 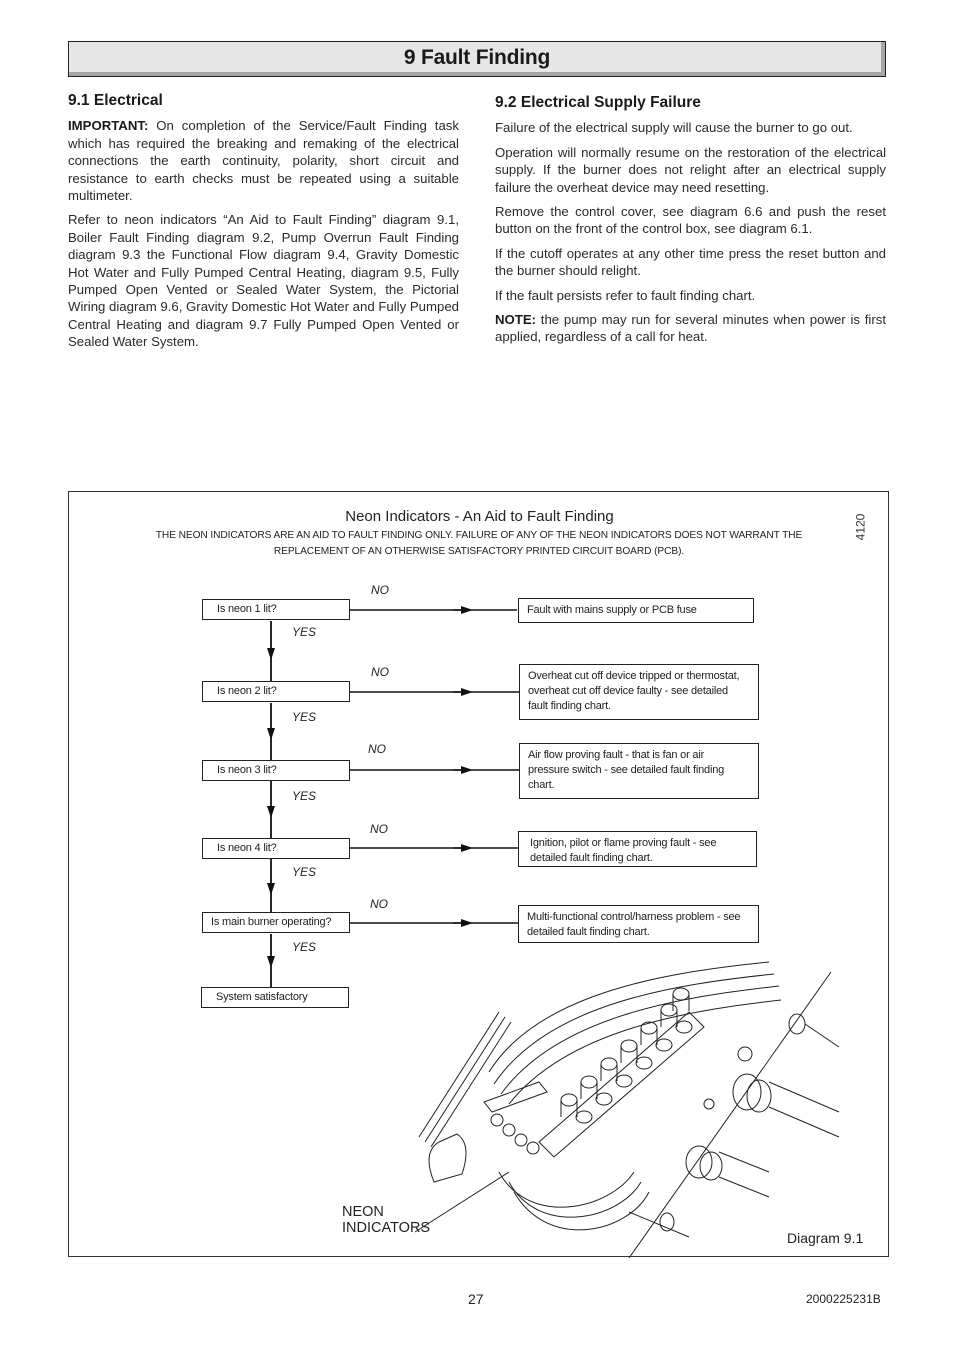 I want to click on no-label-3: NO, so click(x=377, y=749).